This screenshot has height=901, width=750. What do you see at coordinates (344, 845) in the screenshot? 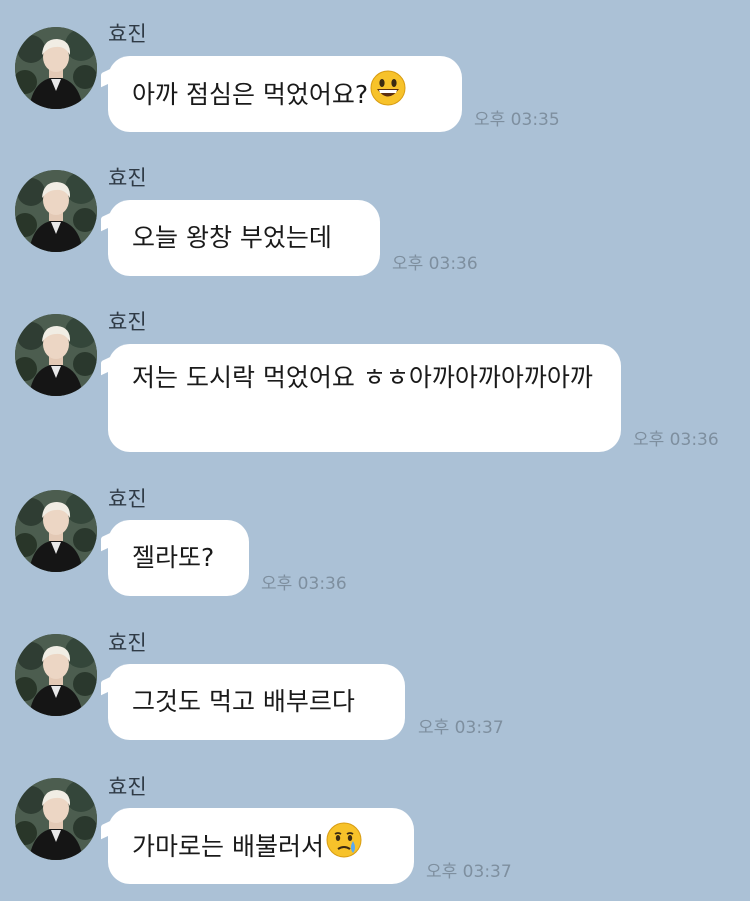
I see `crying-face-icon` at bounding box center [344, 845].